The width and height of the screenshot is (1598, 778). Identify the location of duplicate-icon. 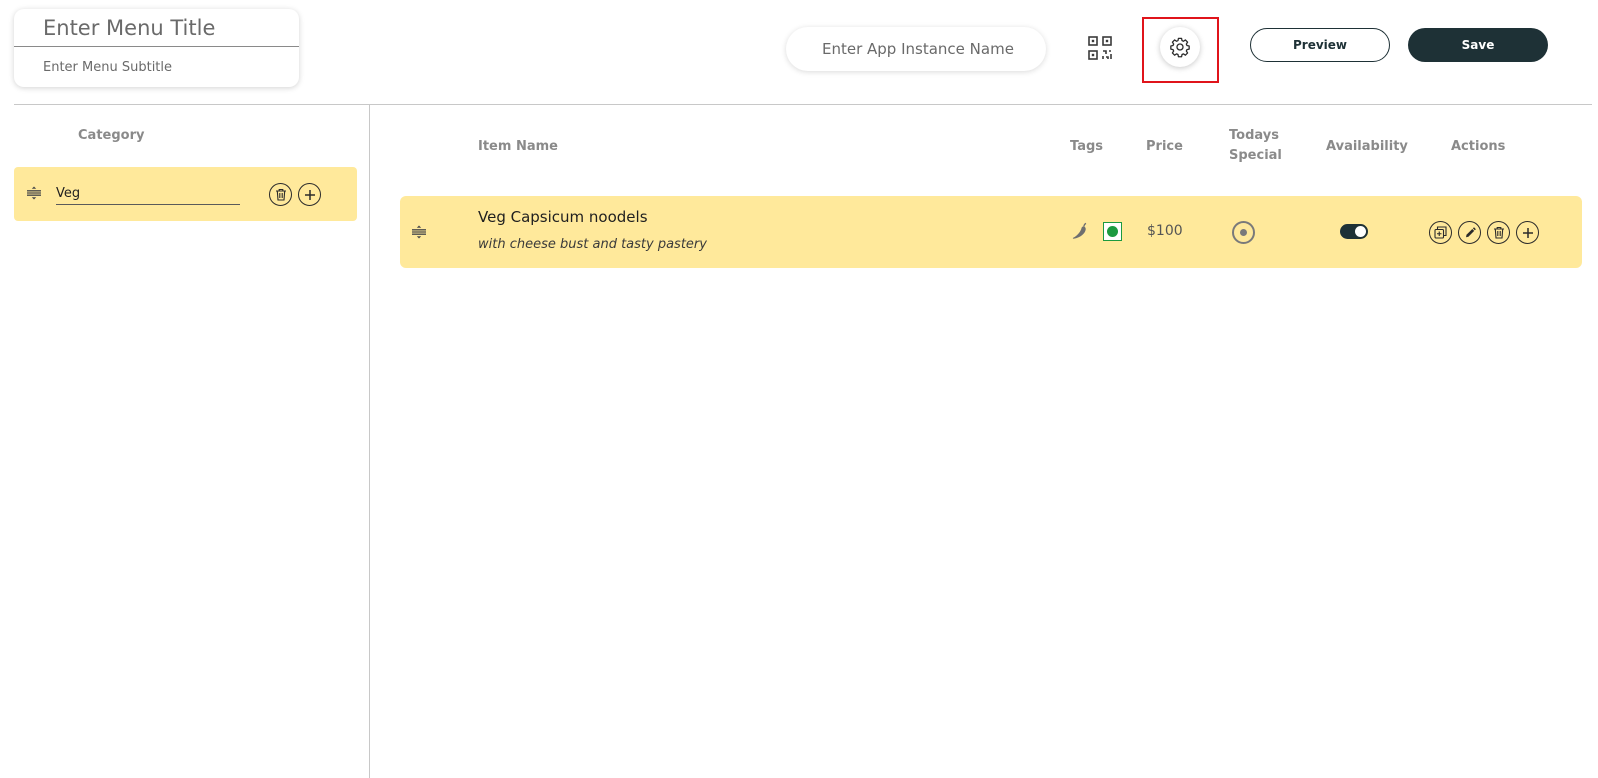
(1440, 232).